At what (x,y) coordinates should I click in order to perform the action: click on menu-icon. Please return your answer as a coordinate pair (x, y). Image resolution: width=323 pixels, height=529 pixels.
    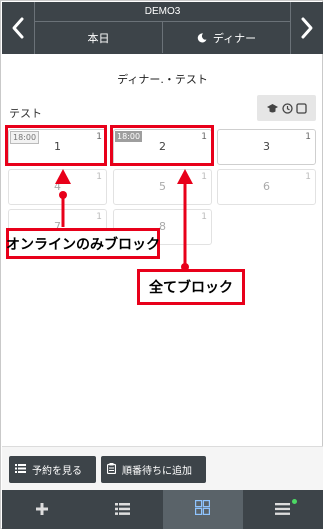
    Looking at the image, I should click on (283, 509).